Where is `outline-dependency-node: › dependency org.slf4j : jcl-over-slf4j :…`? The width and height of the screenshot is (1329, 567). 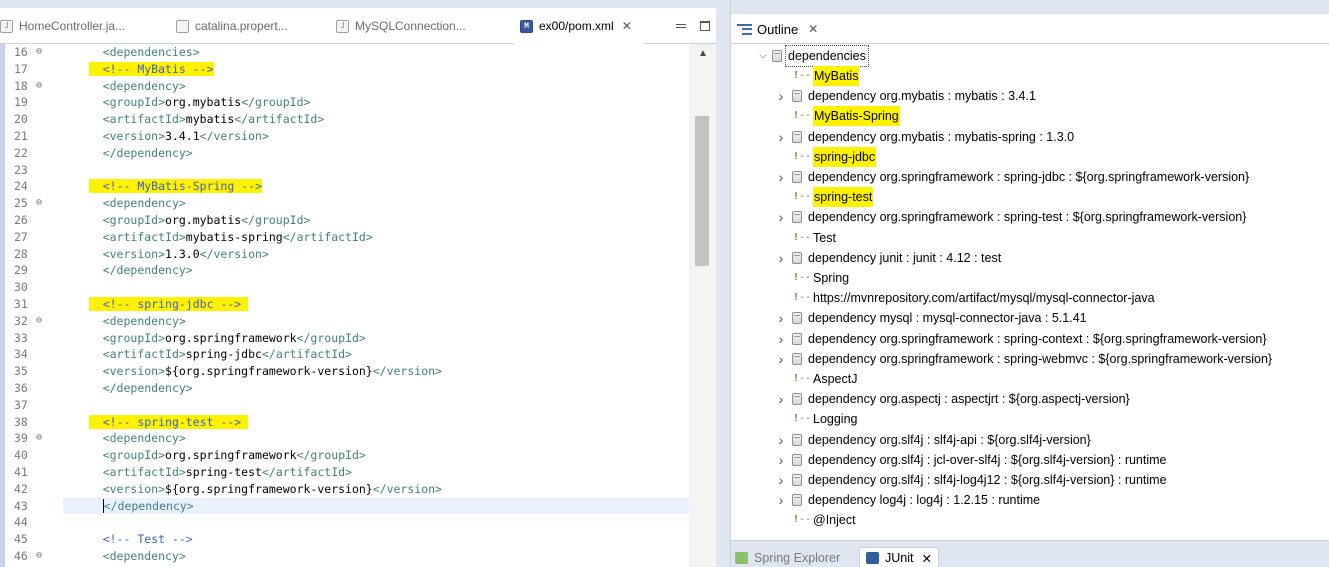
outline-dependency-node: › dependency org.slf4j : jcl-over-slf4j :… is located at coordinates (971, 460).